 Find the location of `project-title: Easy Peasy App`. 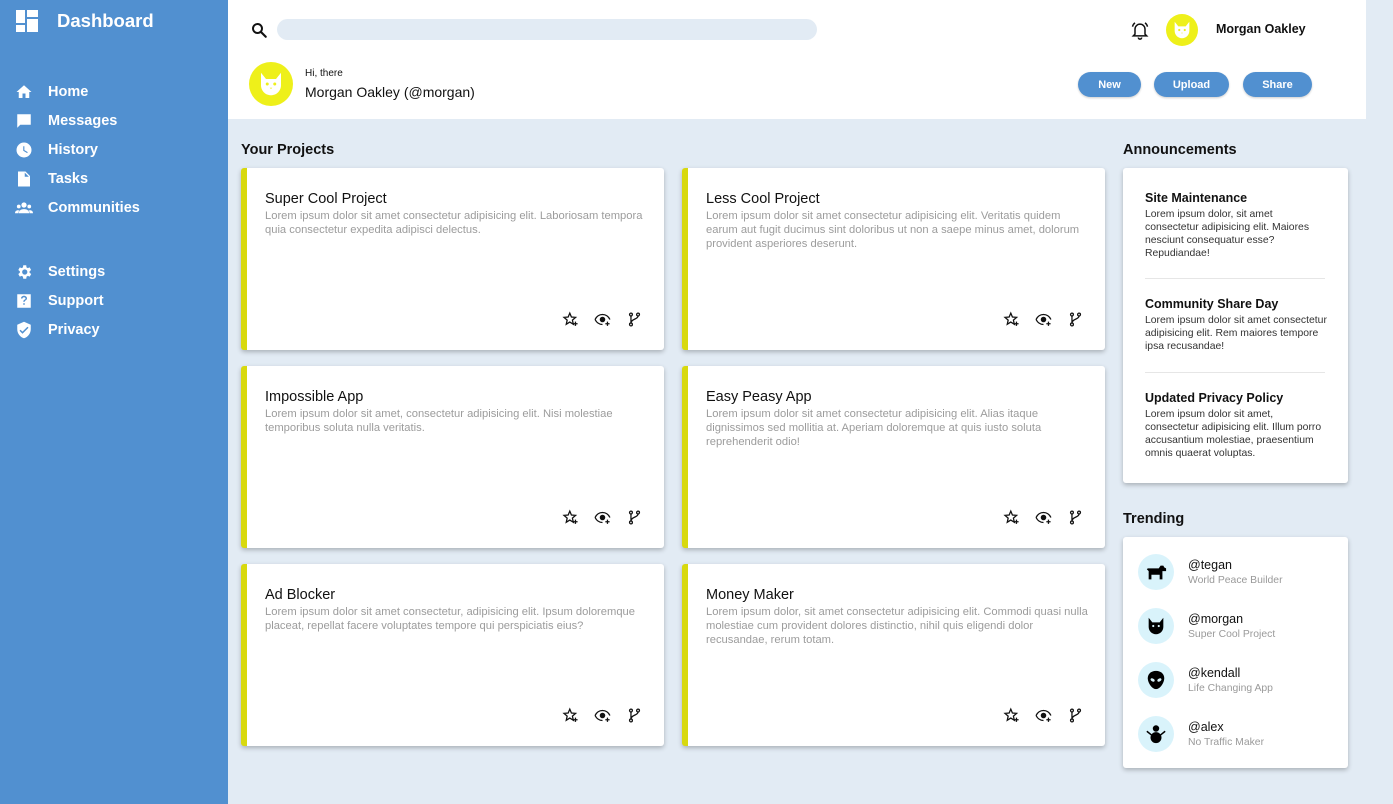

project-title: Easy Peasy App is located at coordinates (759, 397).